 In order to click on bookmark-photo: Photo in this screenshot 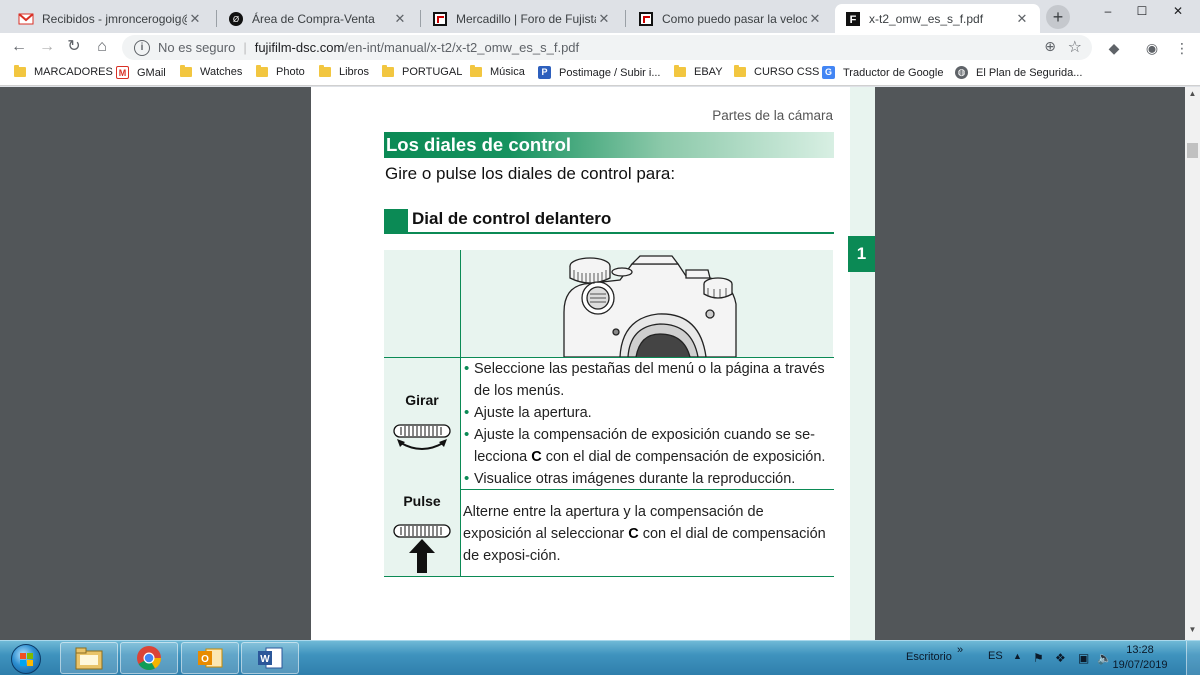, I will do `click(280, 71)`.